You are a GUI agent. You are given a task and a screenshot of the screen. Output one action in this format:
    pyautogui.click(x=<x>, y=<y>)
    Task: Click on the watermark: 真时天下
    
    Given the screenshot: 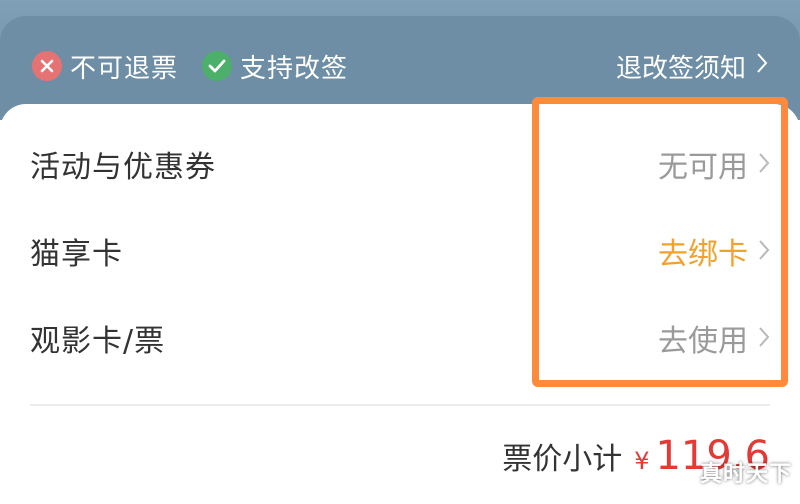 What is the action you would take?
    pyautogui.click(x=745, y=474)
    